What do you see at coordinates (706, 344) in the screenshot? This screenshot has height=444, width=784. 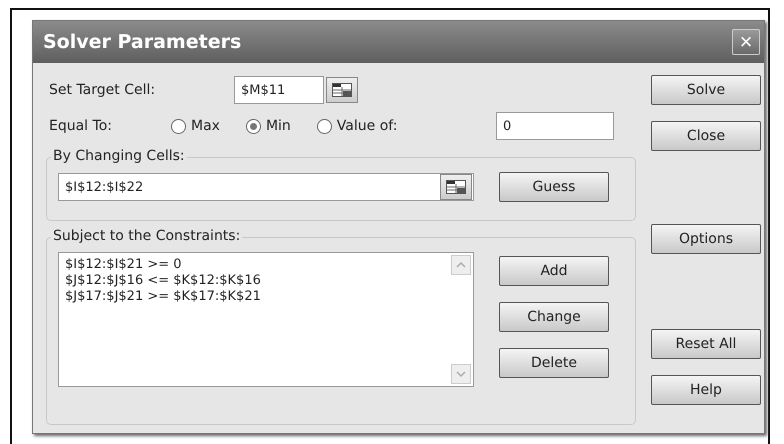 I see `dialog-button: Reset All` at bounding box center [706, 344].